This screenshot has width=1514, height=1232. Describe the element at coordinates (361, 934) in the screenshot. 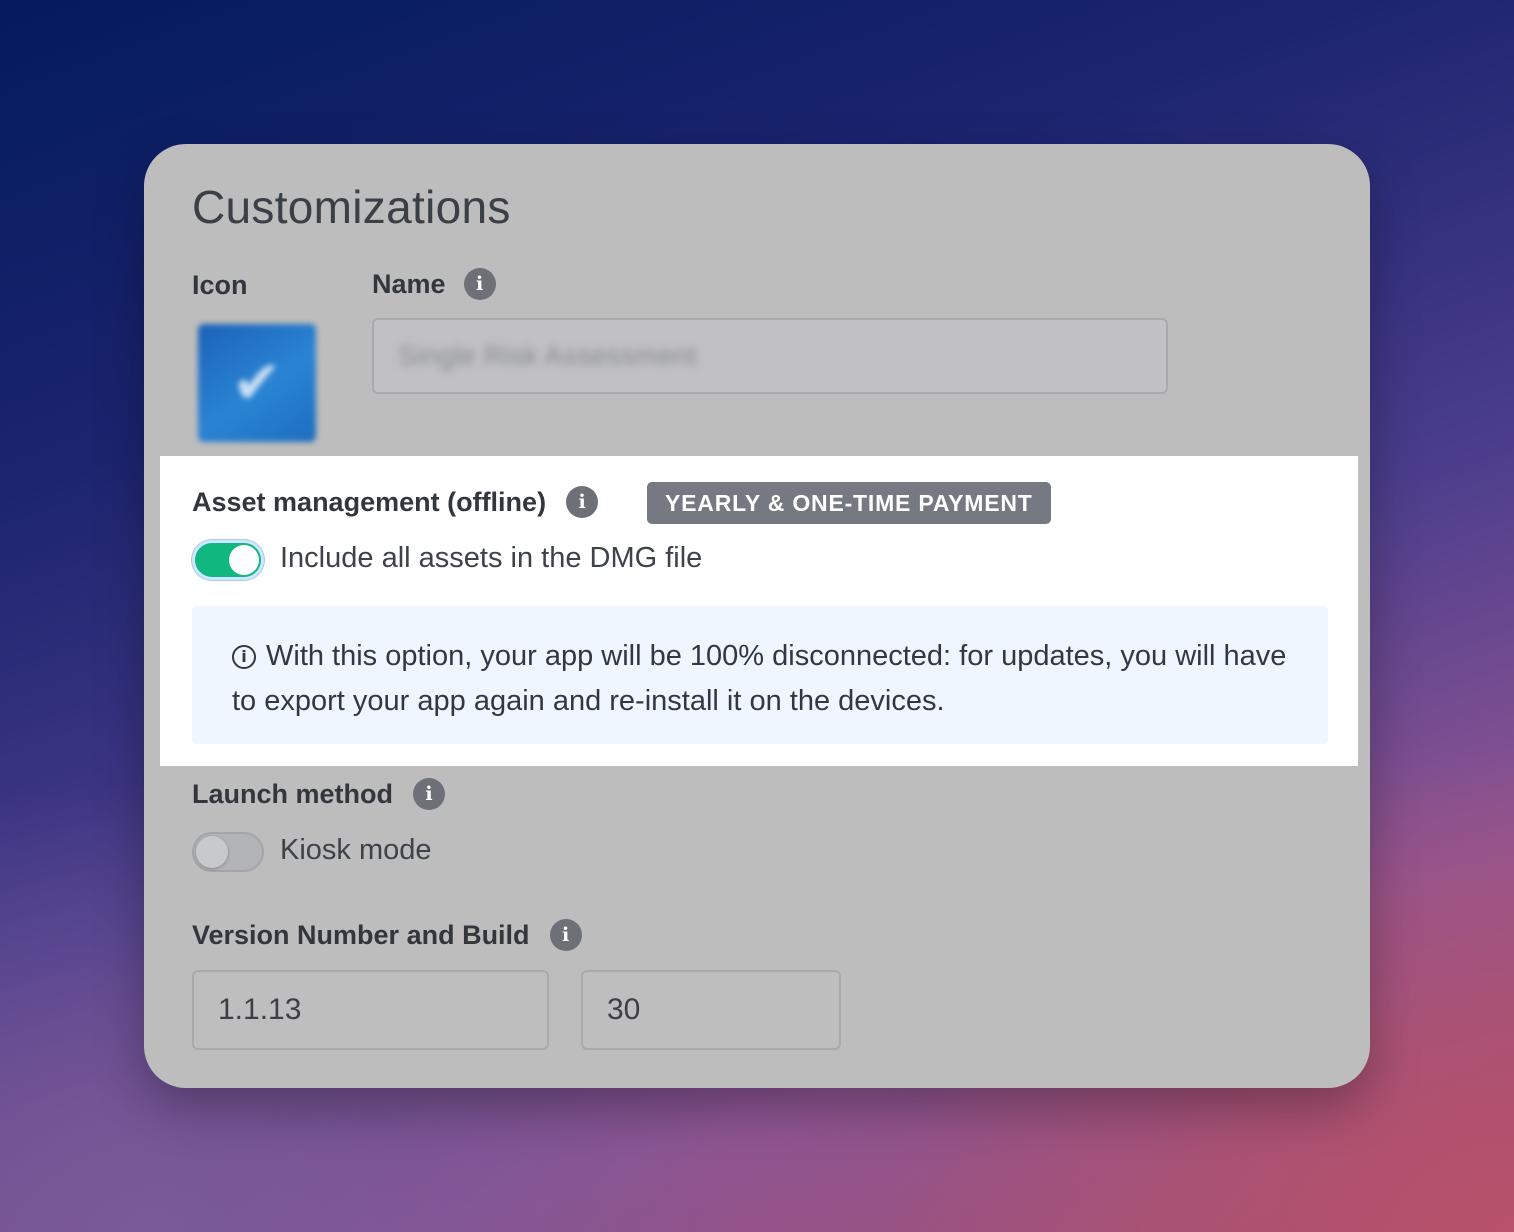

I see `version-label-text: Version Number and Build` at that location.